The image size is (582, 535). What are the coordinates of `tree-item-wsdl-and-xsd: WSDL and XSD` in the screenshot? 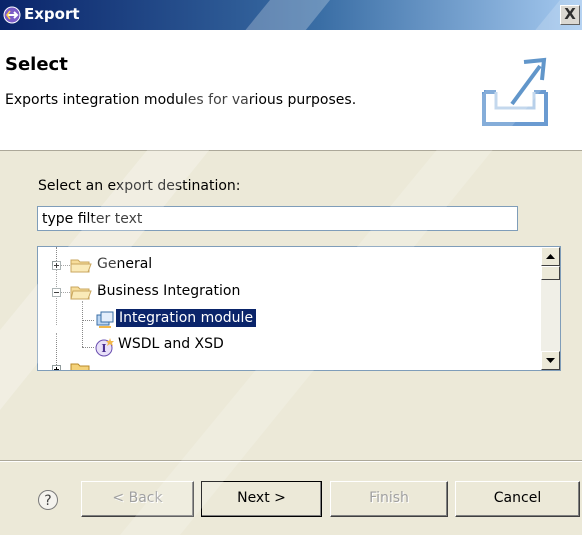 It's located at (171, 344).